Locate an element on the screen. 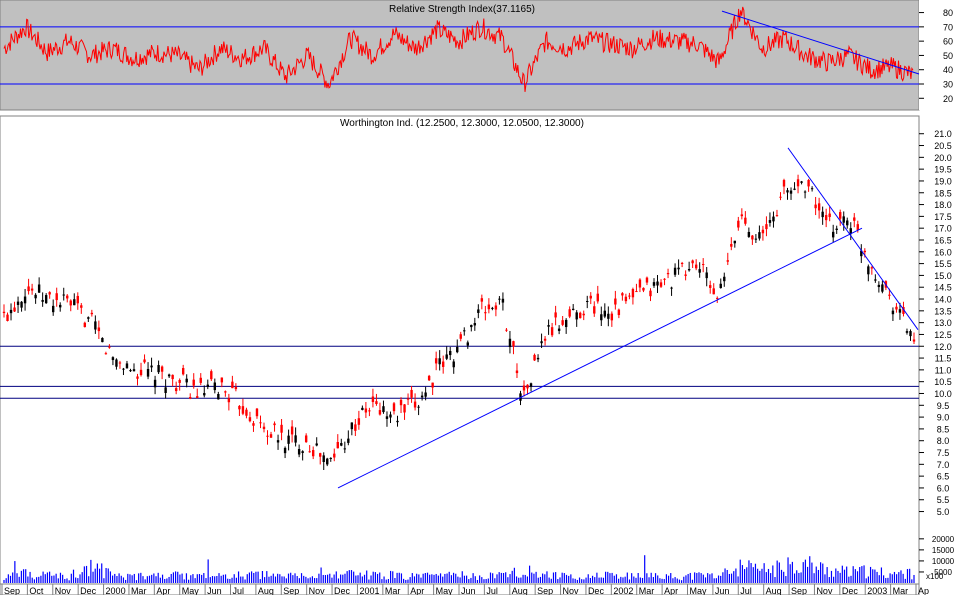  price-tick-label: 8.5 is located at coordinates (943, 429).